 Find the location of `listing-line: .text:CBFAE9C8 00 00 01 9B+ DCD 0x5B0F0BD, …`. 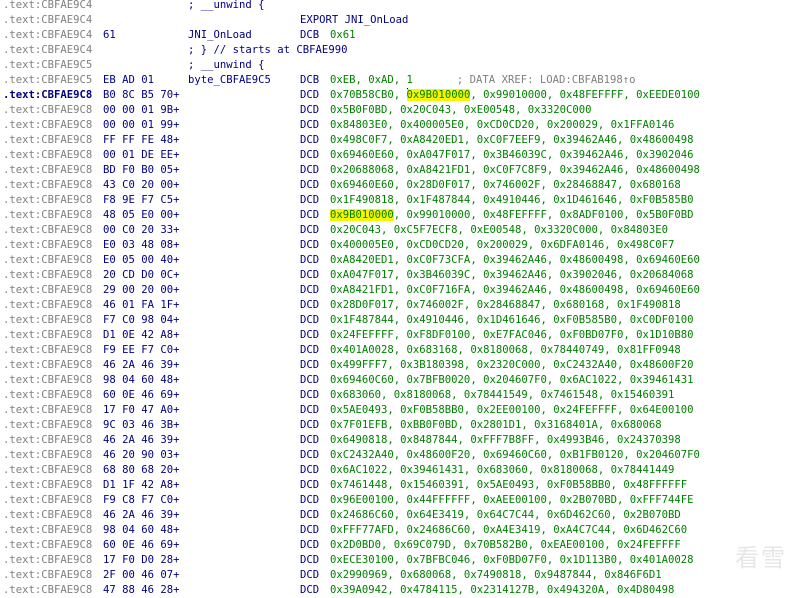

listing-line: .text:CBFAE9C8 00 00 01 9B+ DCD 0x5B0F0BD, … is located at coordinates (398, 110).